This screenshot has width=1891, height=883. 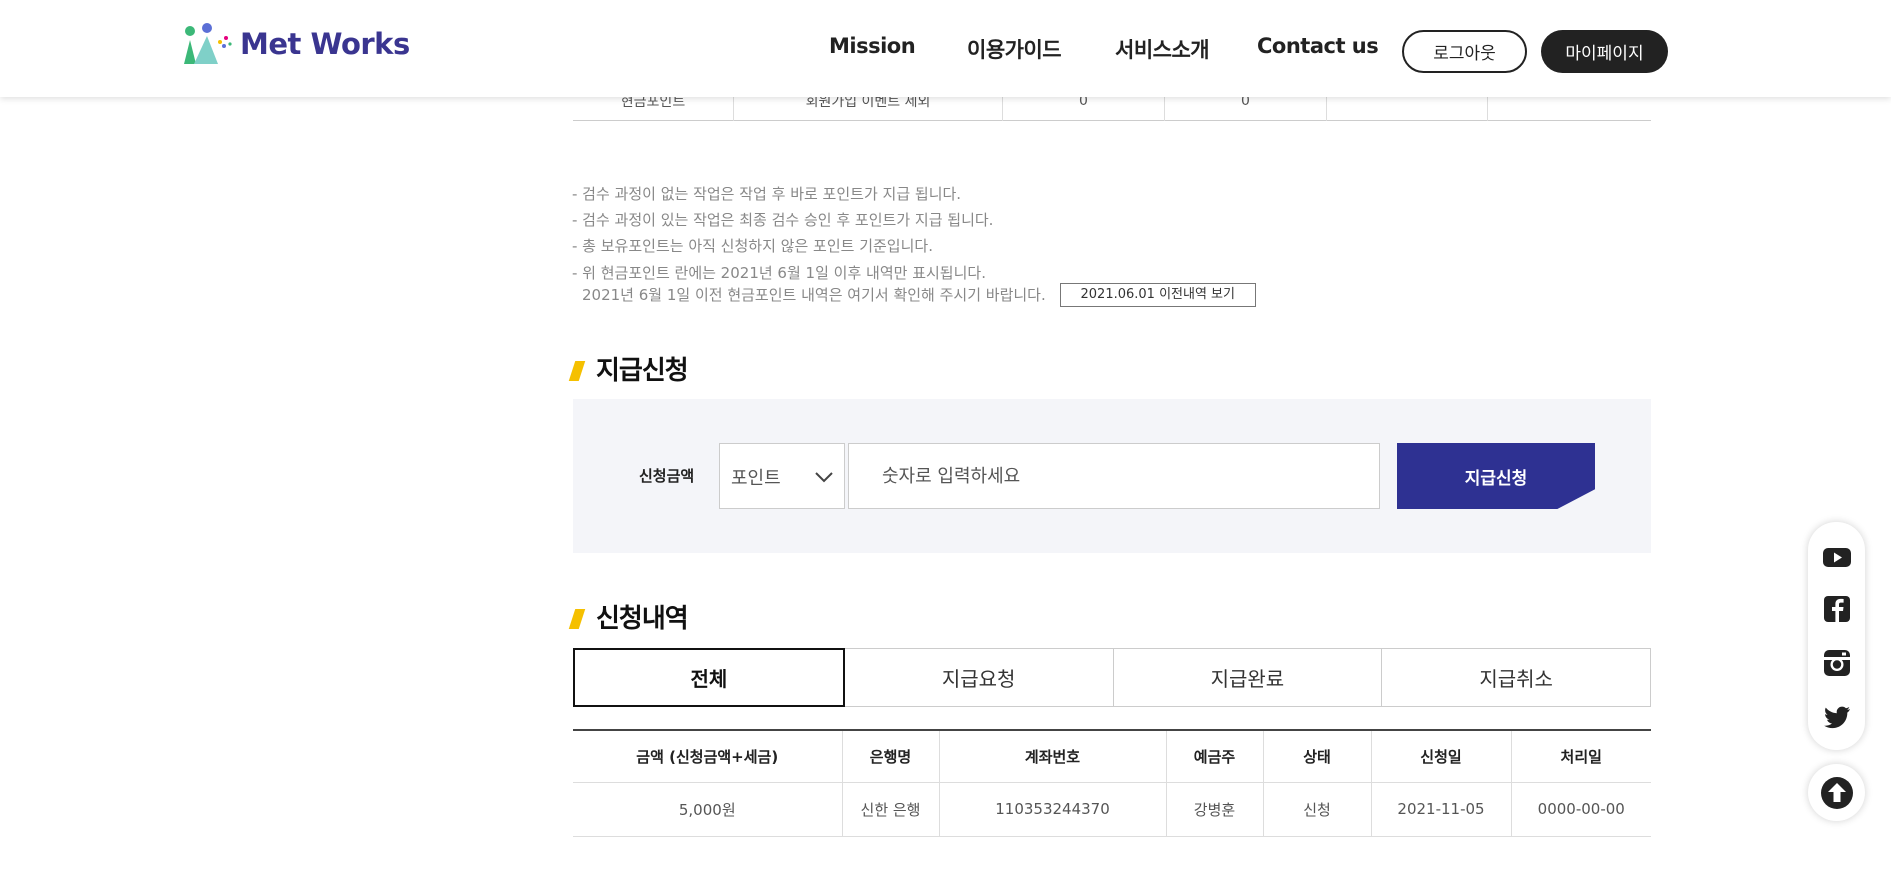 What do you see at coordinates (707, 809) in the screenshot?
I see `table-cell: 5,000원` at bounding box center [707, 809].